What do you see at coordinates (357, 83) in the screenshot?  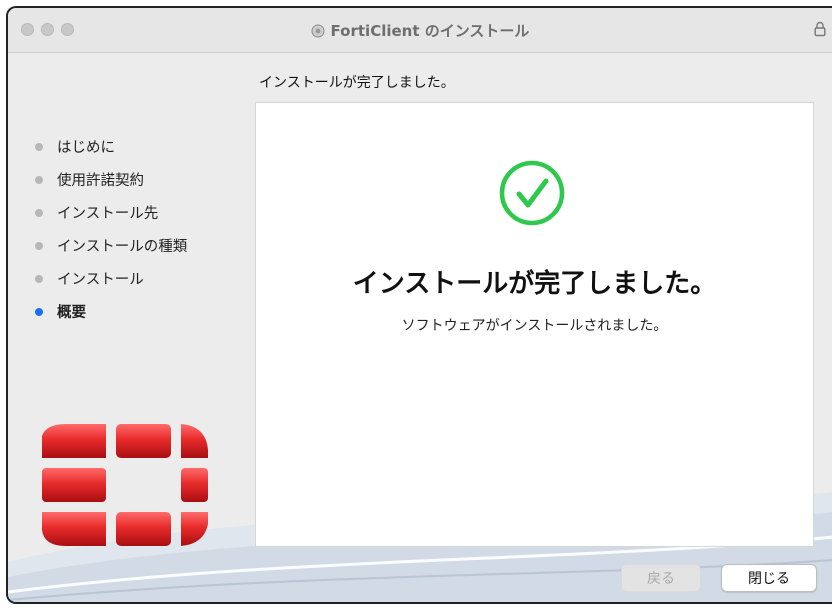 I see `page-heading: インストールが完了しました。` at bounding box center [357, 83].